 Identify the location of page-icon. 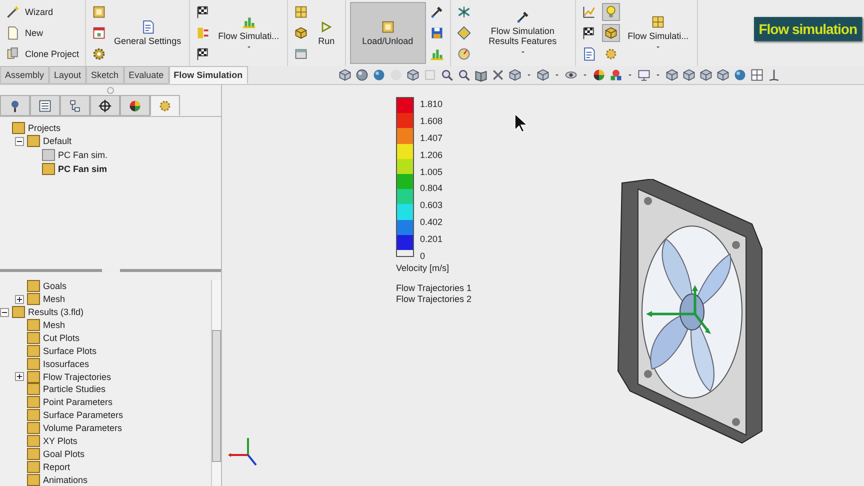
(13, 33).